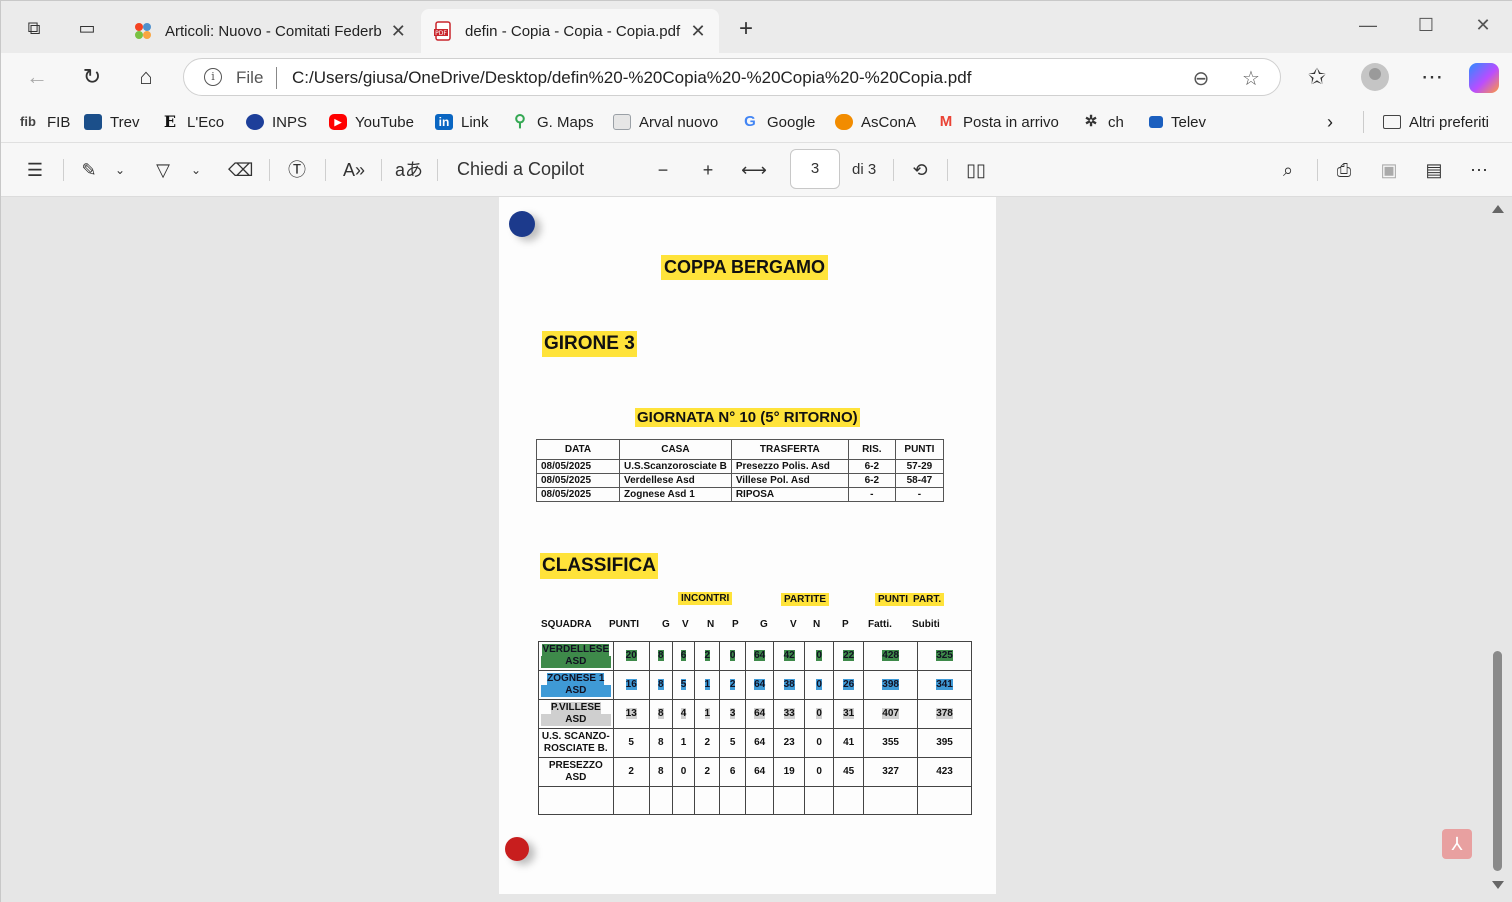 This screenshot has width=1512, height=902. I want to click on bookmark-ch: ✲ ch, so click(1103, 122).